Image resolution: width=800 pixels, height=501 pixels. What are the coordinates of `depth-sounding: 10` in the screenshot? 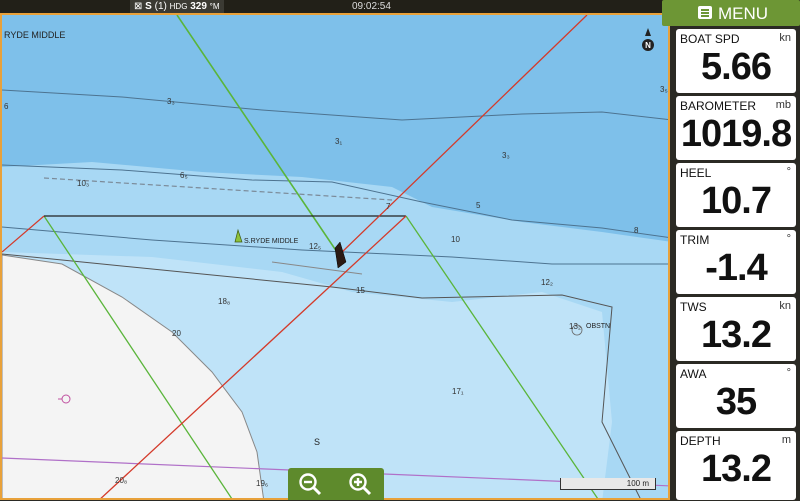 It's located at (455, 239).